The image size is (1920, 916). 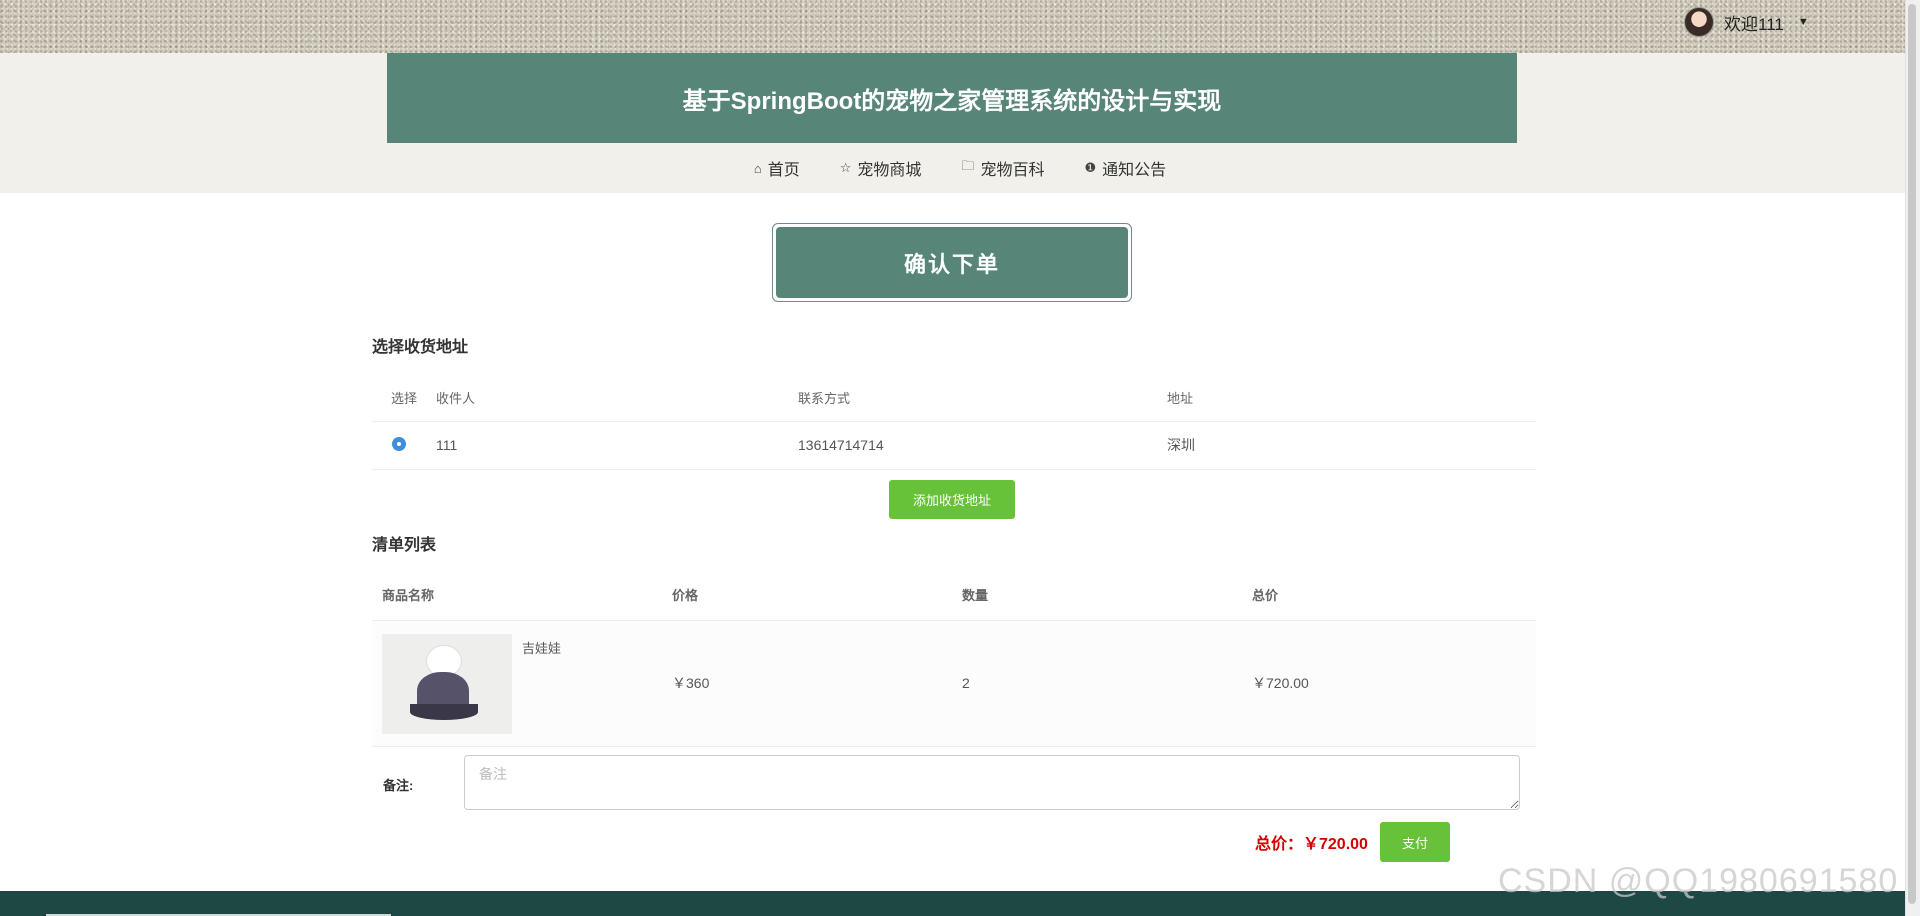 What do you see at coordinates (1134, 170) in the screenshot?
I see `nav-label: 通知公告` at bounding box center [1134, 170].